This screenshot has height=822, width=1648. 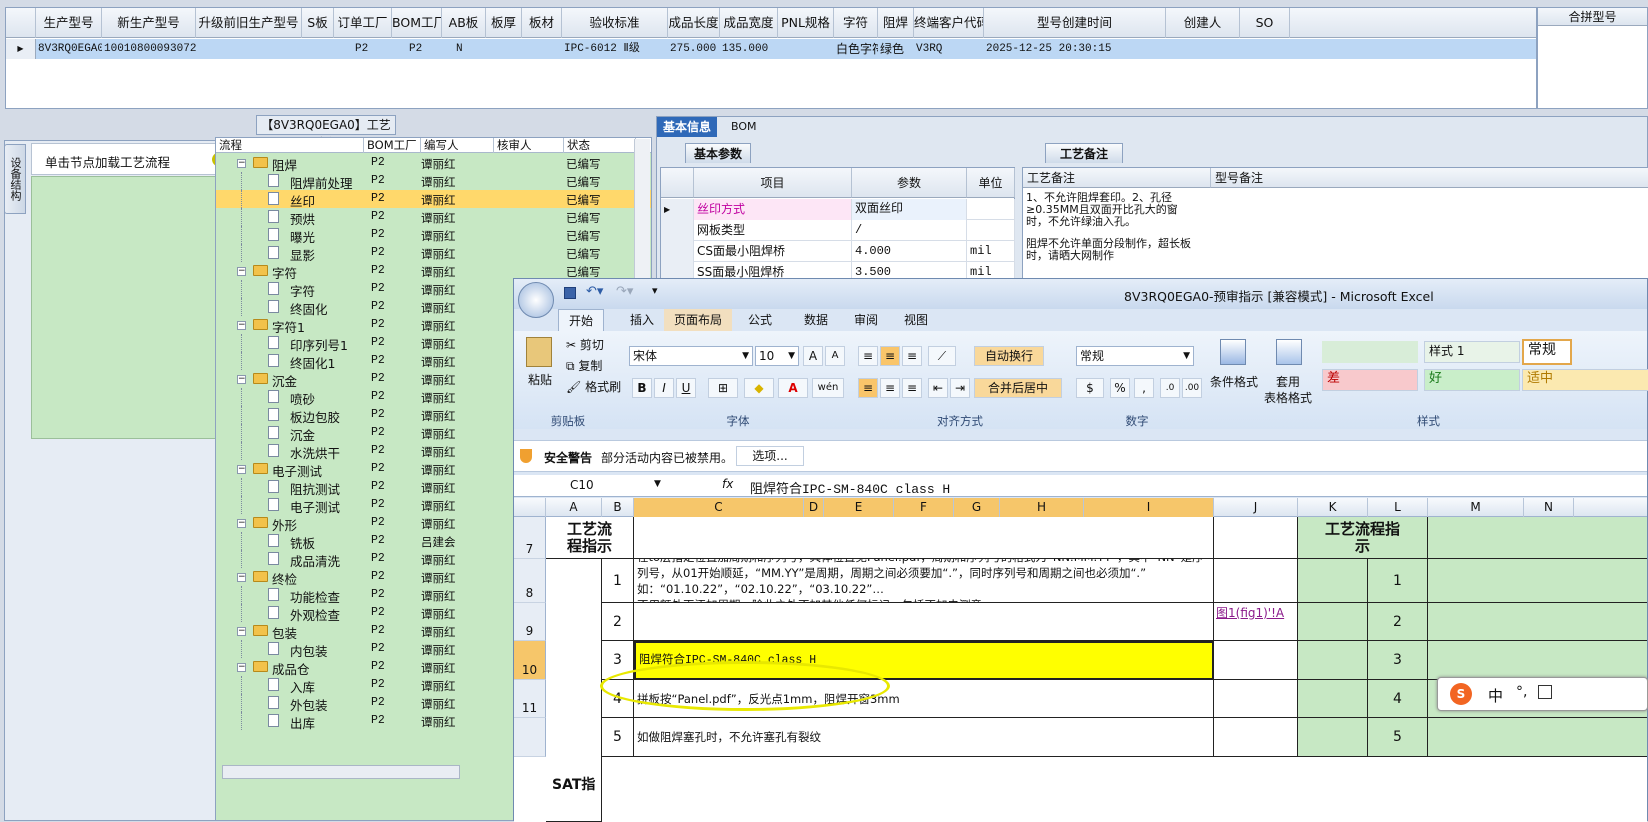 I want to click on style-good: 好, so click(x=1472, y=380).